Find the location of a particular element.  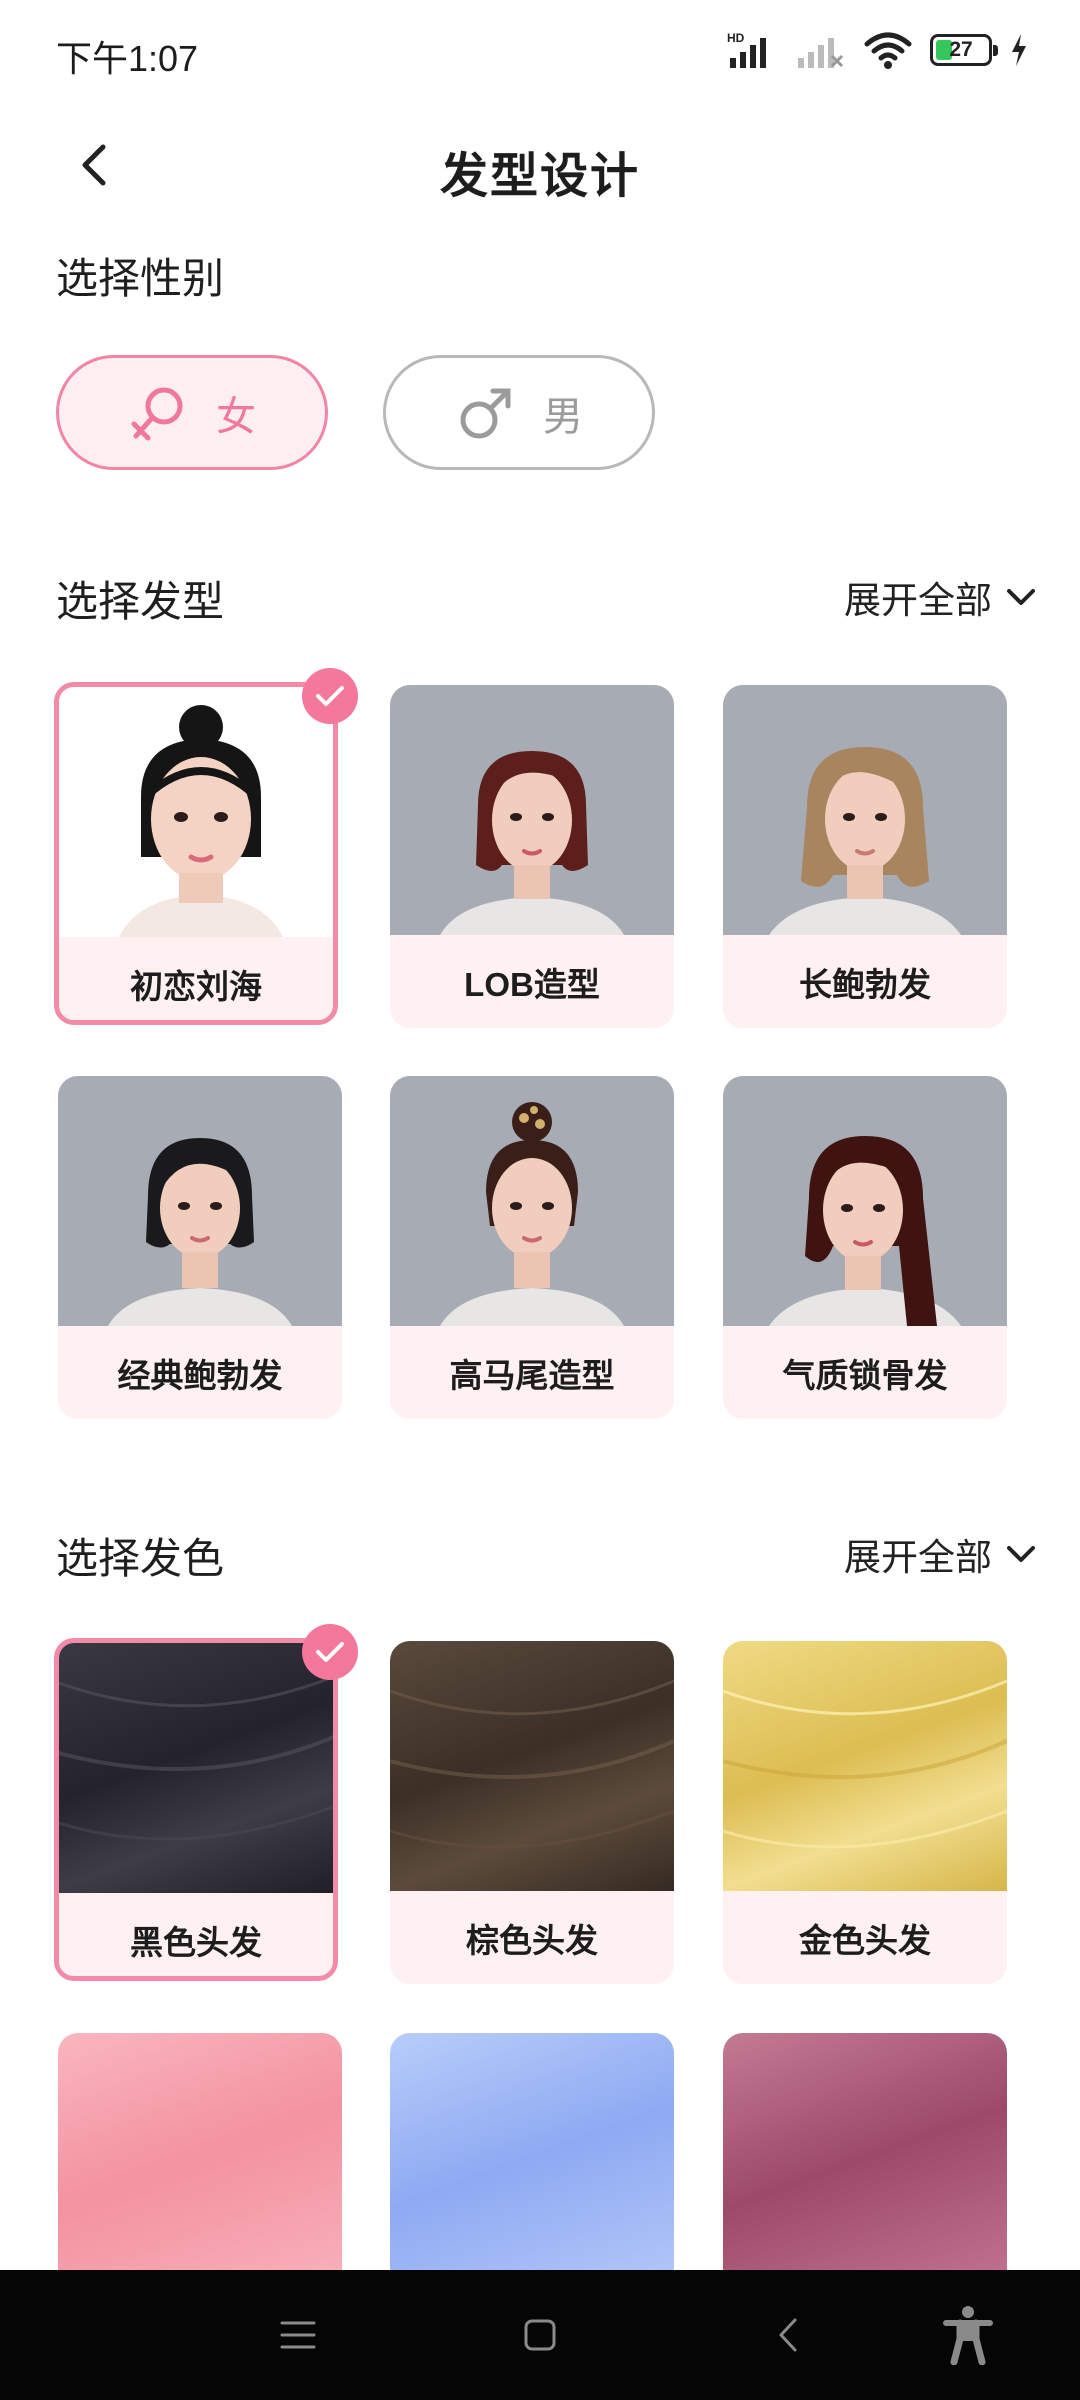

gender-male-label: 男 is located at coordinates (563, 416).